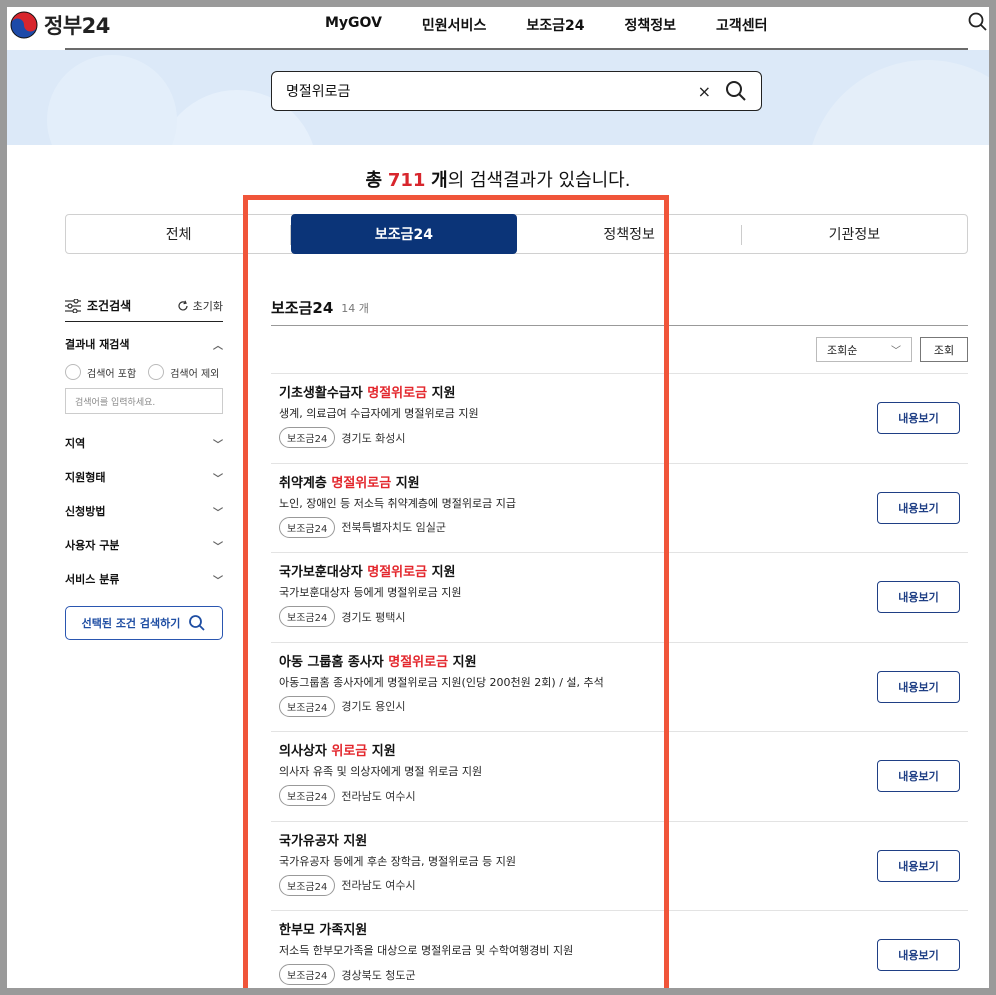 The image size is (996, 995). I want to click on top-header: 정부24 MyGOV 민원서비스 보조금24 정책정보 고객센터, so click(498, 28).